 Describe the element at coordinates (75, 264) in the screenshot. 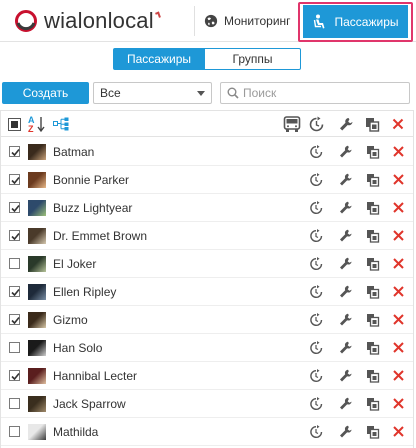

I see `passenger-name: El Joker` at that location.